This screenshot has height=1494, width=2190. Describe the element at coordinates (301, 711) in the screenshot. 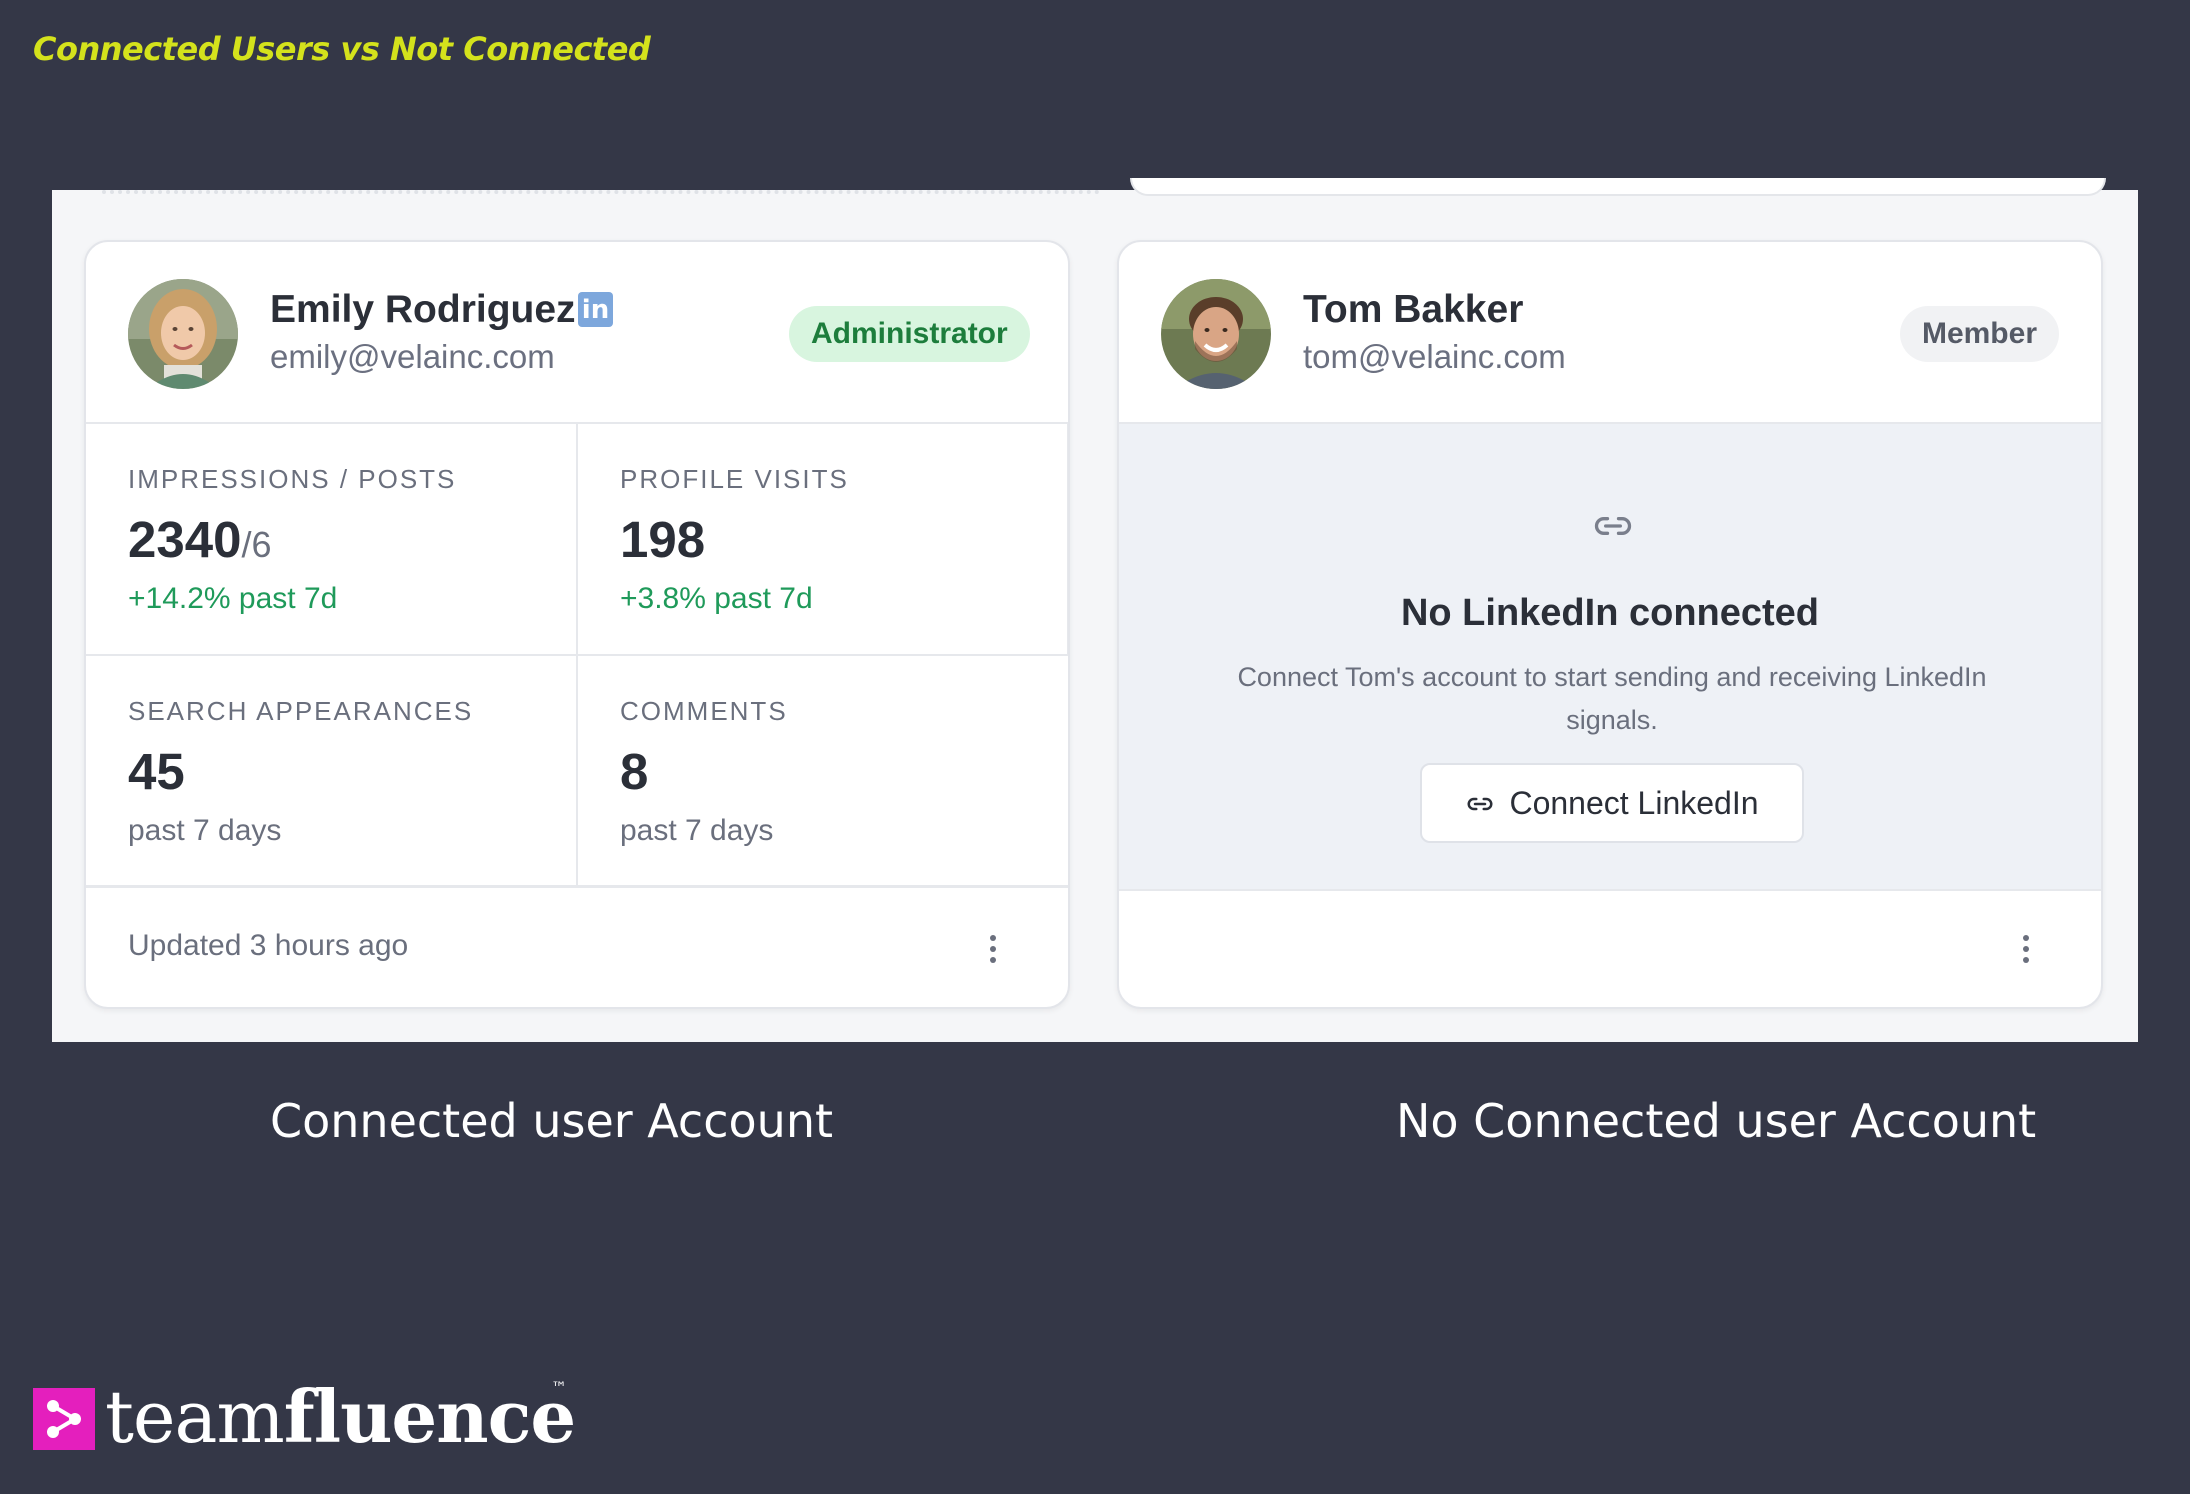

I see `stat-label: SEARCH APPEARANCES` at that location.